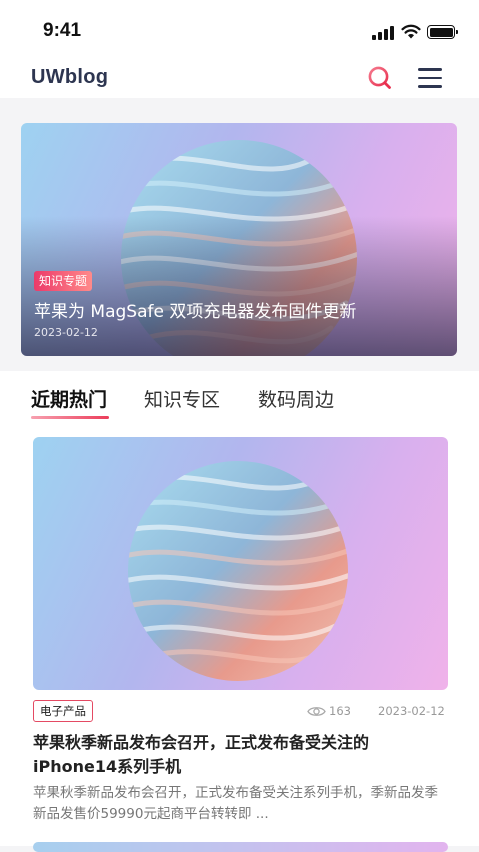 The height and width of the screenshot is (852, 479). I want to click on hero-tag: 知识专题, so click(63, 281).